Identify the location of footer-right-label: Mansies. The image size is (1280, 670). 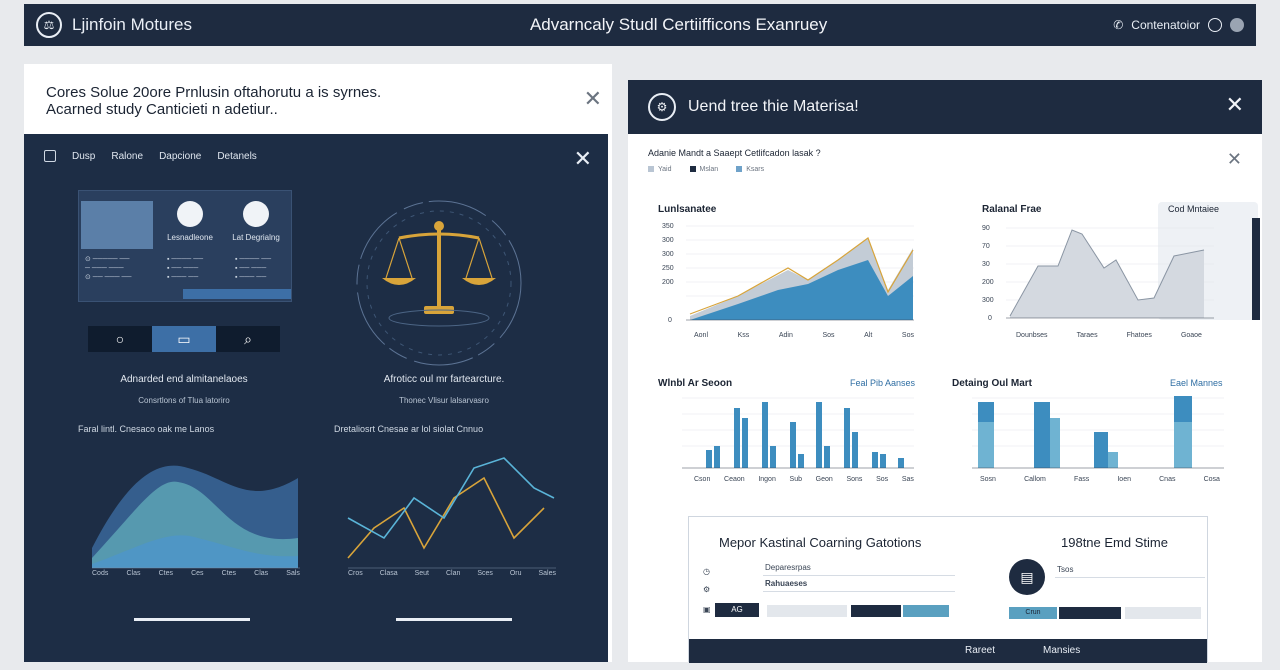
(1061, 650).